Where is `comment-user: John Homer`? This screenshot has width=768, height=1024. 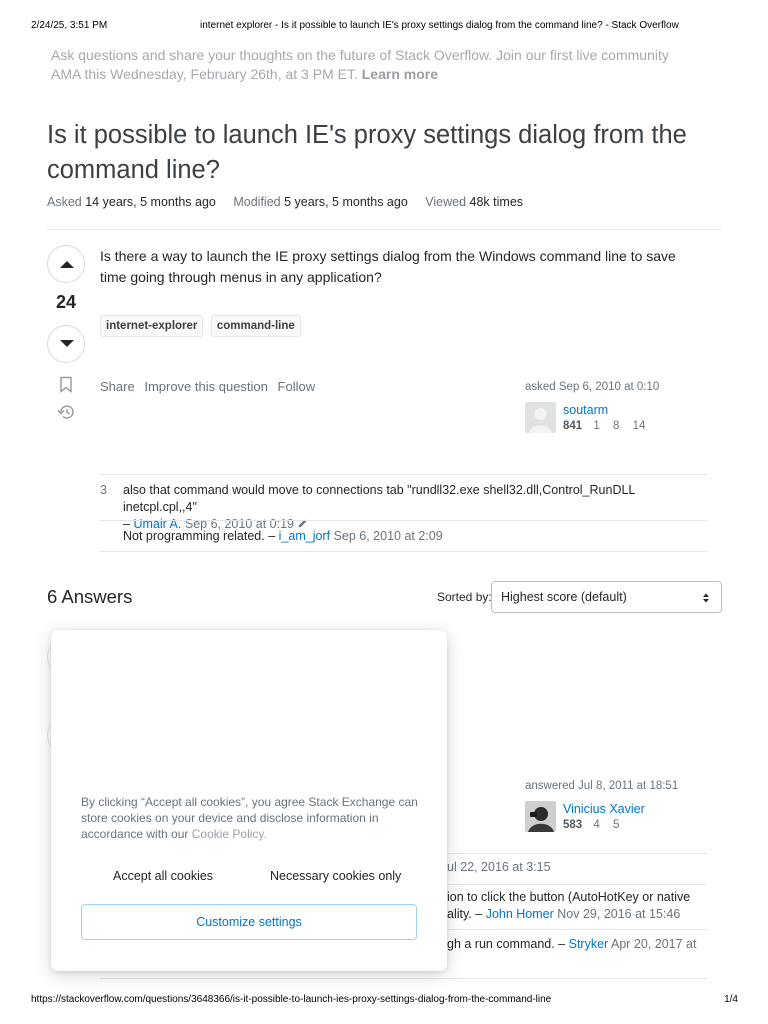
comment-user: John Homer is located at coordinates (520, 914).